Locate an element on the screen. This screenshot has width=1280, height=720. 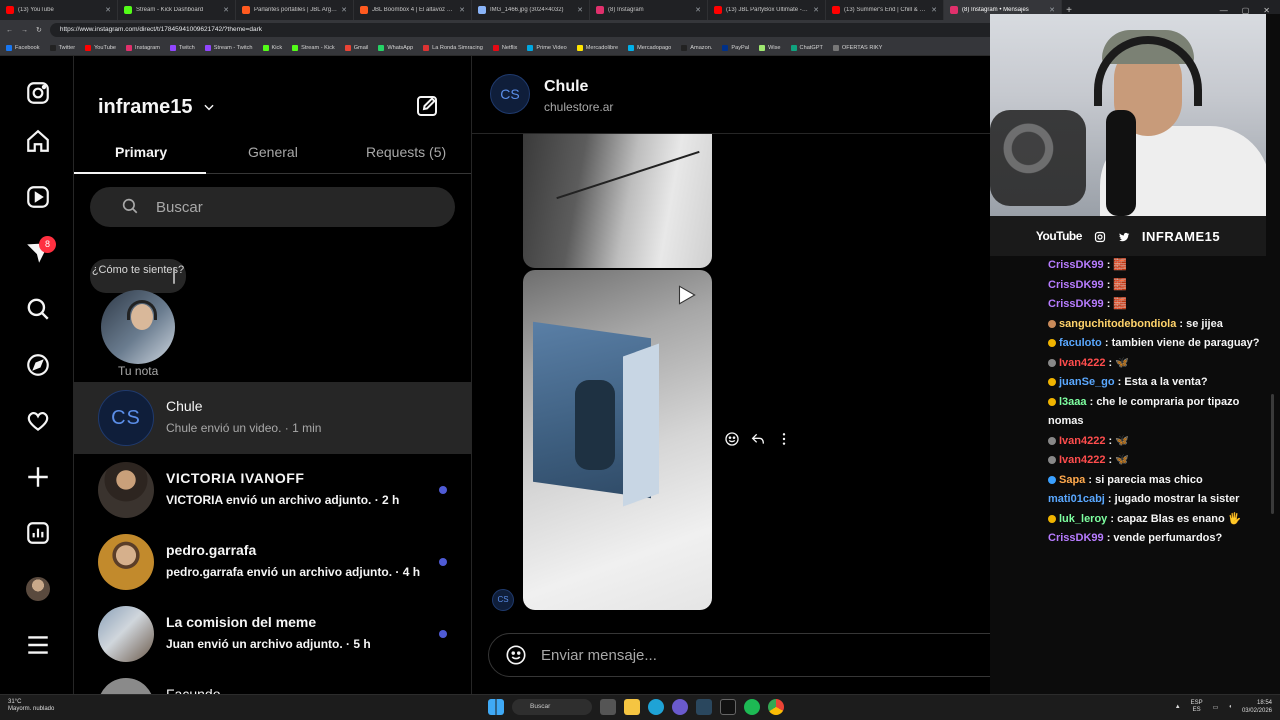
network-icon: ▭ is located at coordinates (1216, 707).